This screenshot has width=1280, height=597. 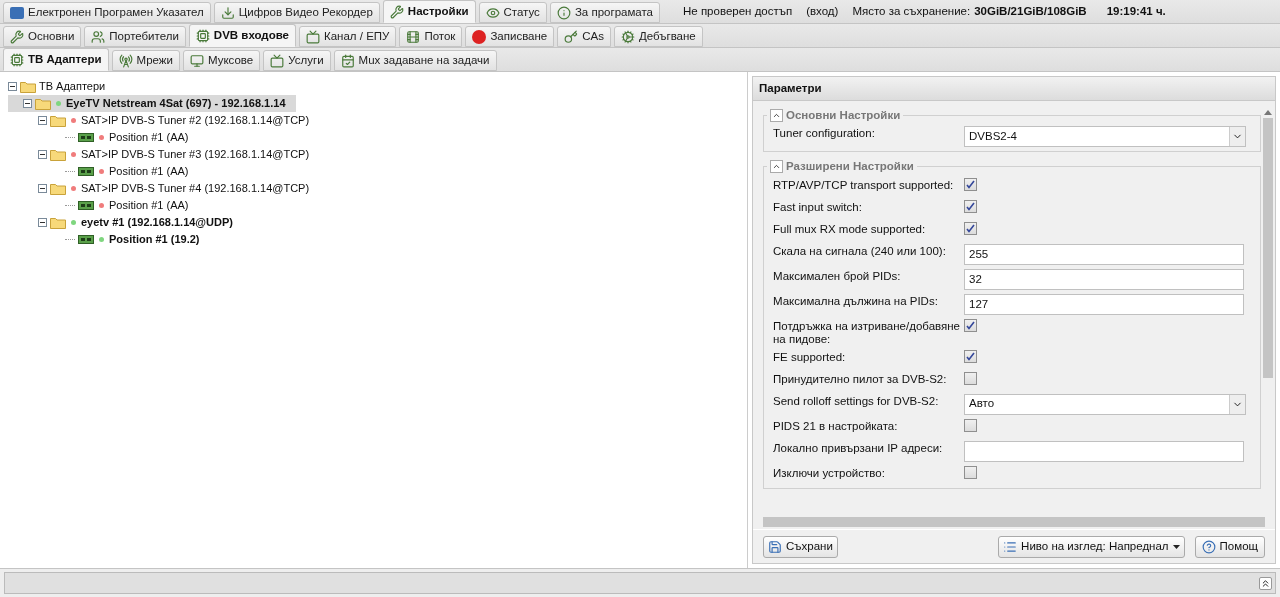 I want to click on expand-icon, so click(x=1265, y=583).